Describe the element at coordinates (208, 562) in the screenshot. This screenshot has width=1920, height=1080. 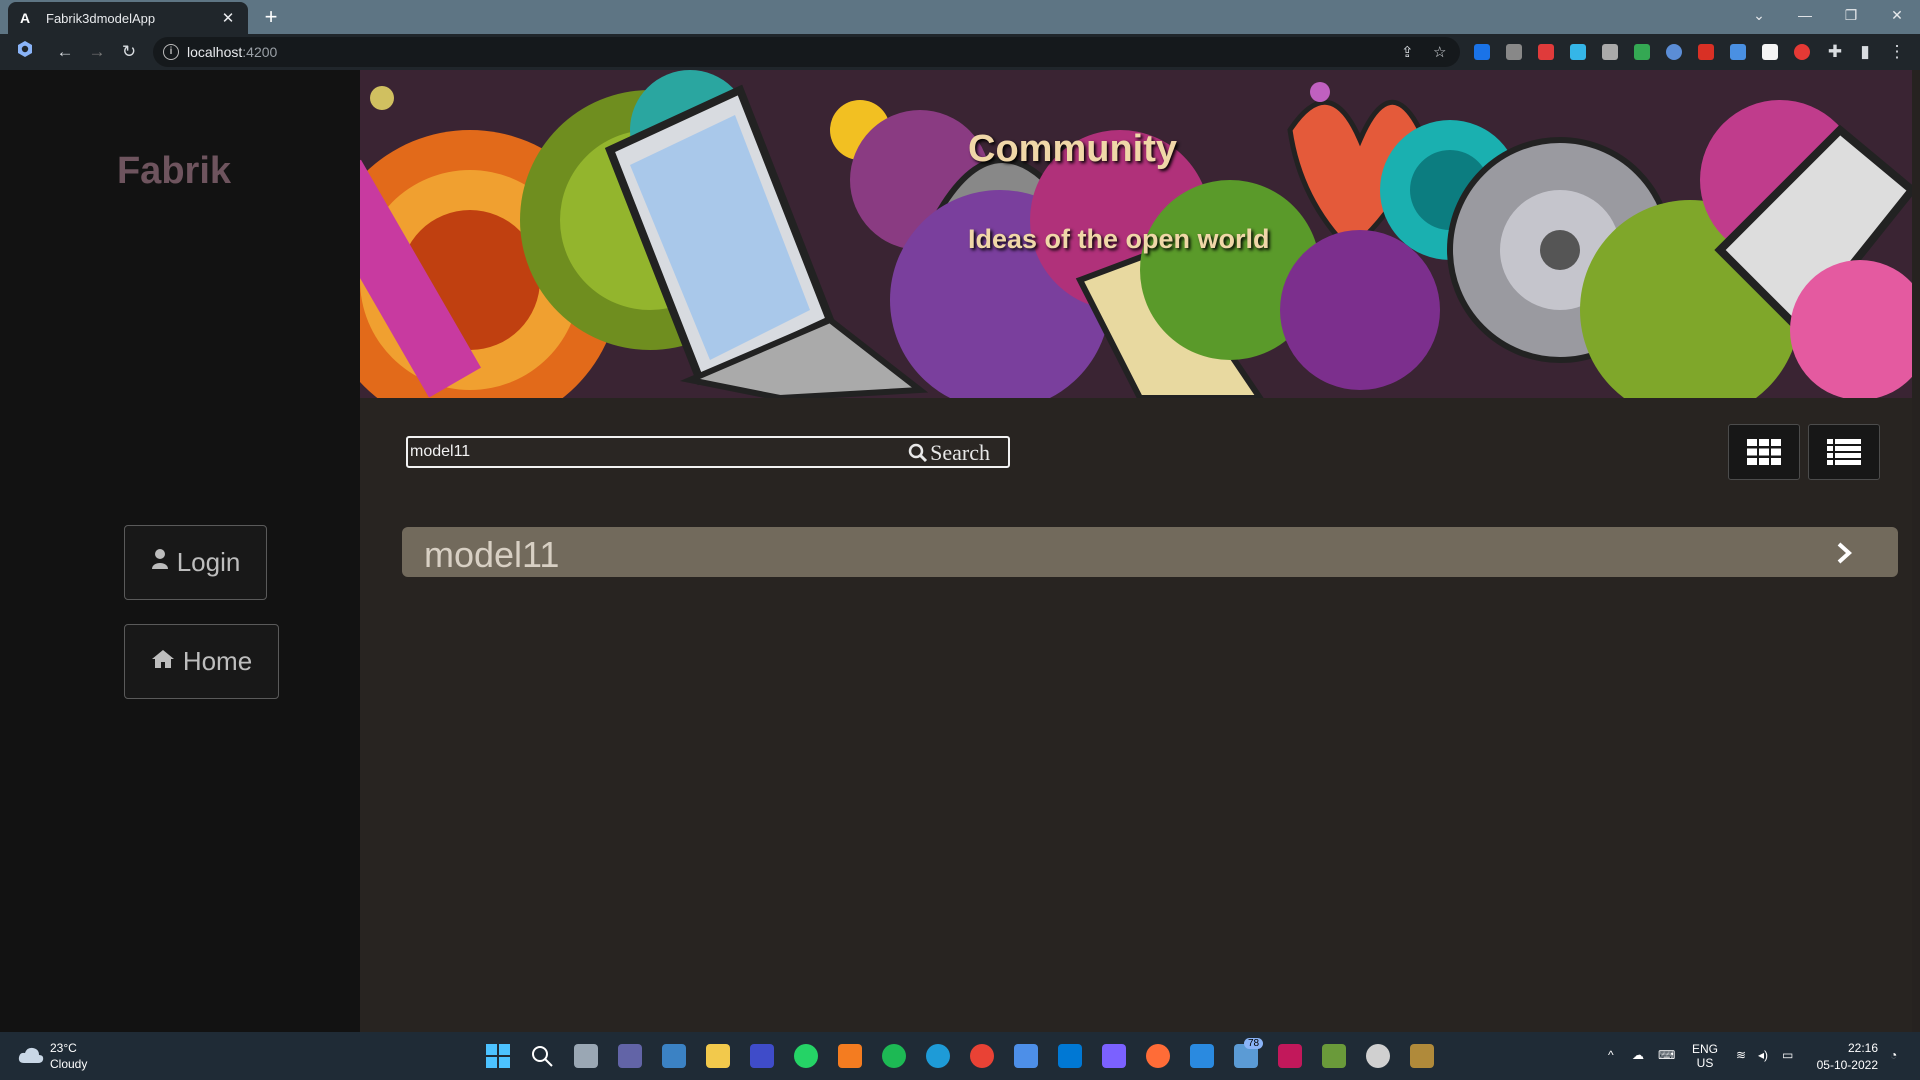
I see `login-label: Login` at that location.